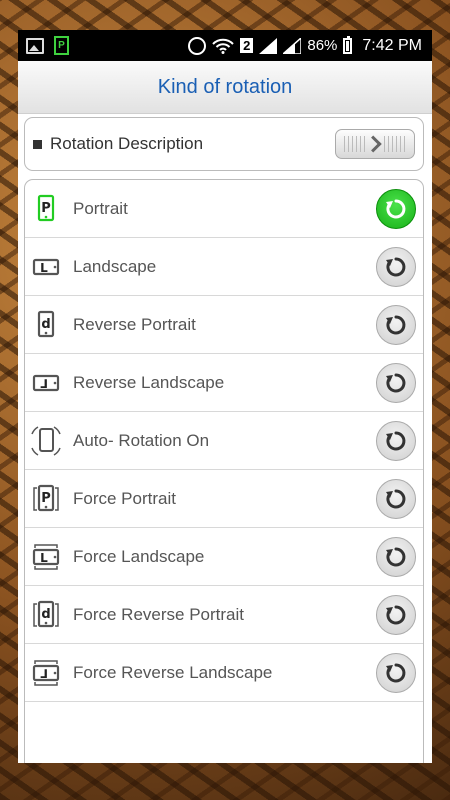  Describe the element at coordinates (224, 557) in the screenshot. I see `rotation-row-force-landscape: L Force Landscape` at that location.